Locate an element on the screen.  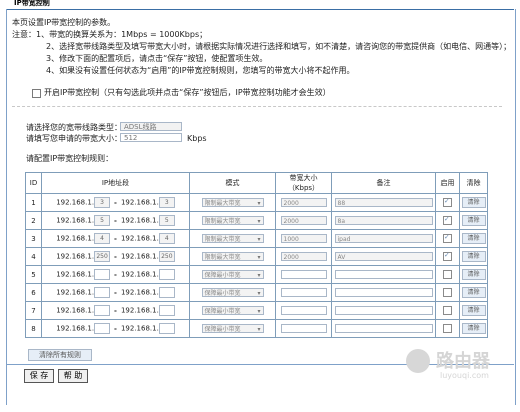
ip-start-input: 3 is located at coordinates (102, 202).